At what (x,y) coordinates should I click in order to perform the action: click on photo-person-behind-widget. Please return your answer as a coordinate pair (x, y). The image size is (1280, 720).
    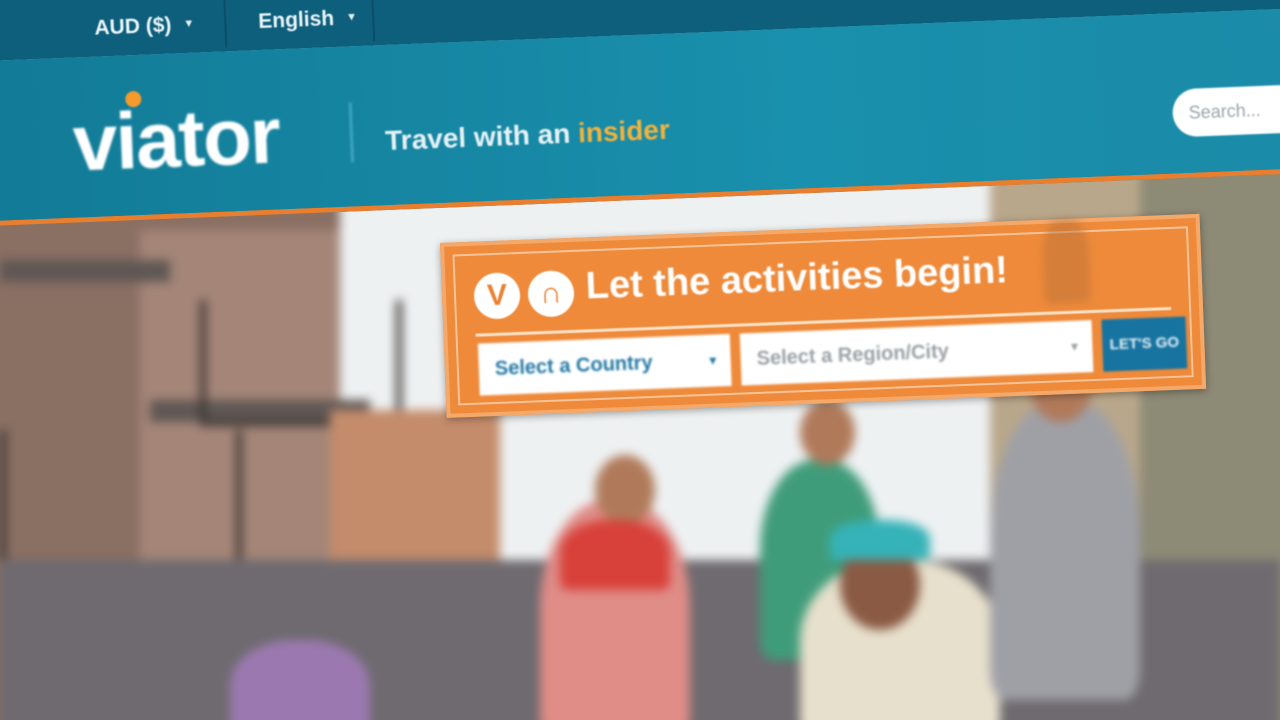
    Looking at the image, I should click on (1066, 261).